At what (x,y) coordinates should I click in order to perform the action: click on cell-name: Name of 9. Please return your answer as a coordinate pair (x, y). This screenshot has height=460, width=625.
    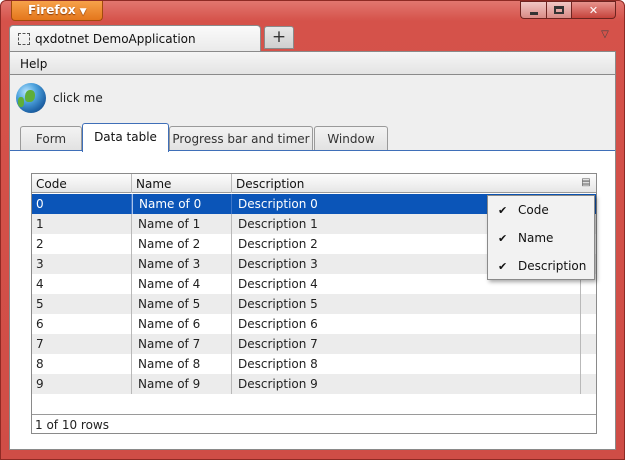
    Looking at the image, I should click on (182, 384).